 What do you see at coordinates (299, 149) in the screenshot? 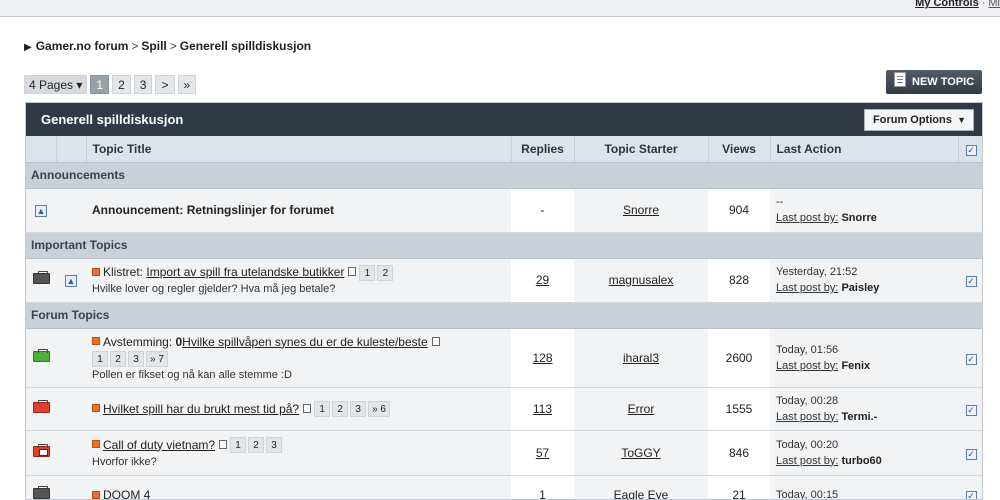
I see `col-topic-title: Topic Title` at bounding box center [299, 149].